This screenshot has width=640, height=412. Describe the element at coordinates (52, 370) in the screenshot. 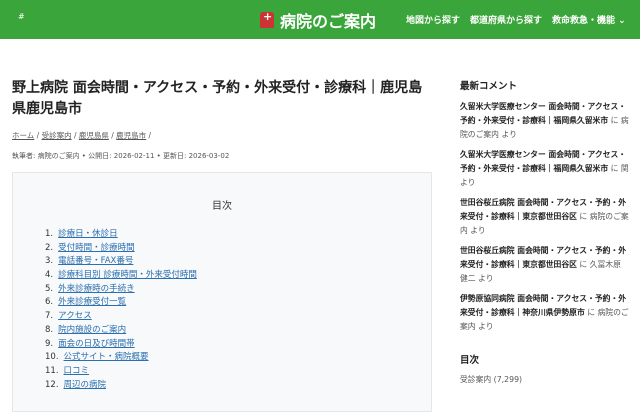

I see `toc-item-number: 11.` at that location.